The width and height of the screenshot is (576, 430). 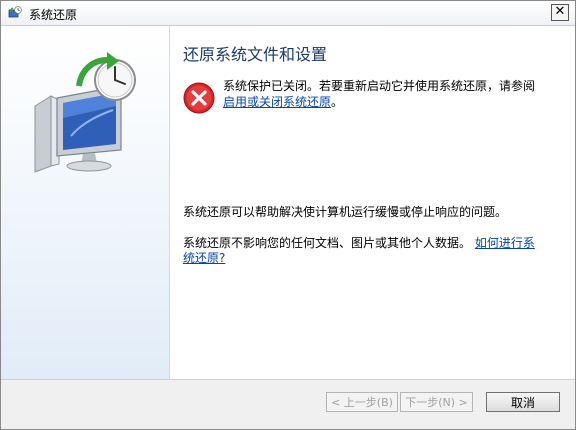 I want to click on computer-restore-icon, so click(x=85, y=112).